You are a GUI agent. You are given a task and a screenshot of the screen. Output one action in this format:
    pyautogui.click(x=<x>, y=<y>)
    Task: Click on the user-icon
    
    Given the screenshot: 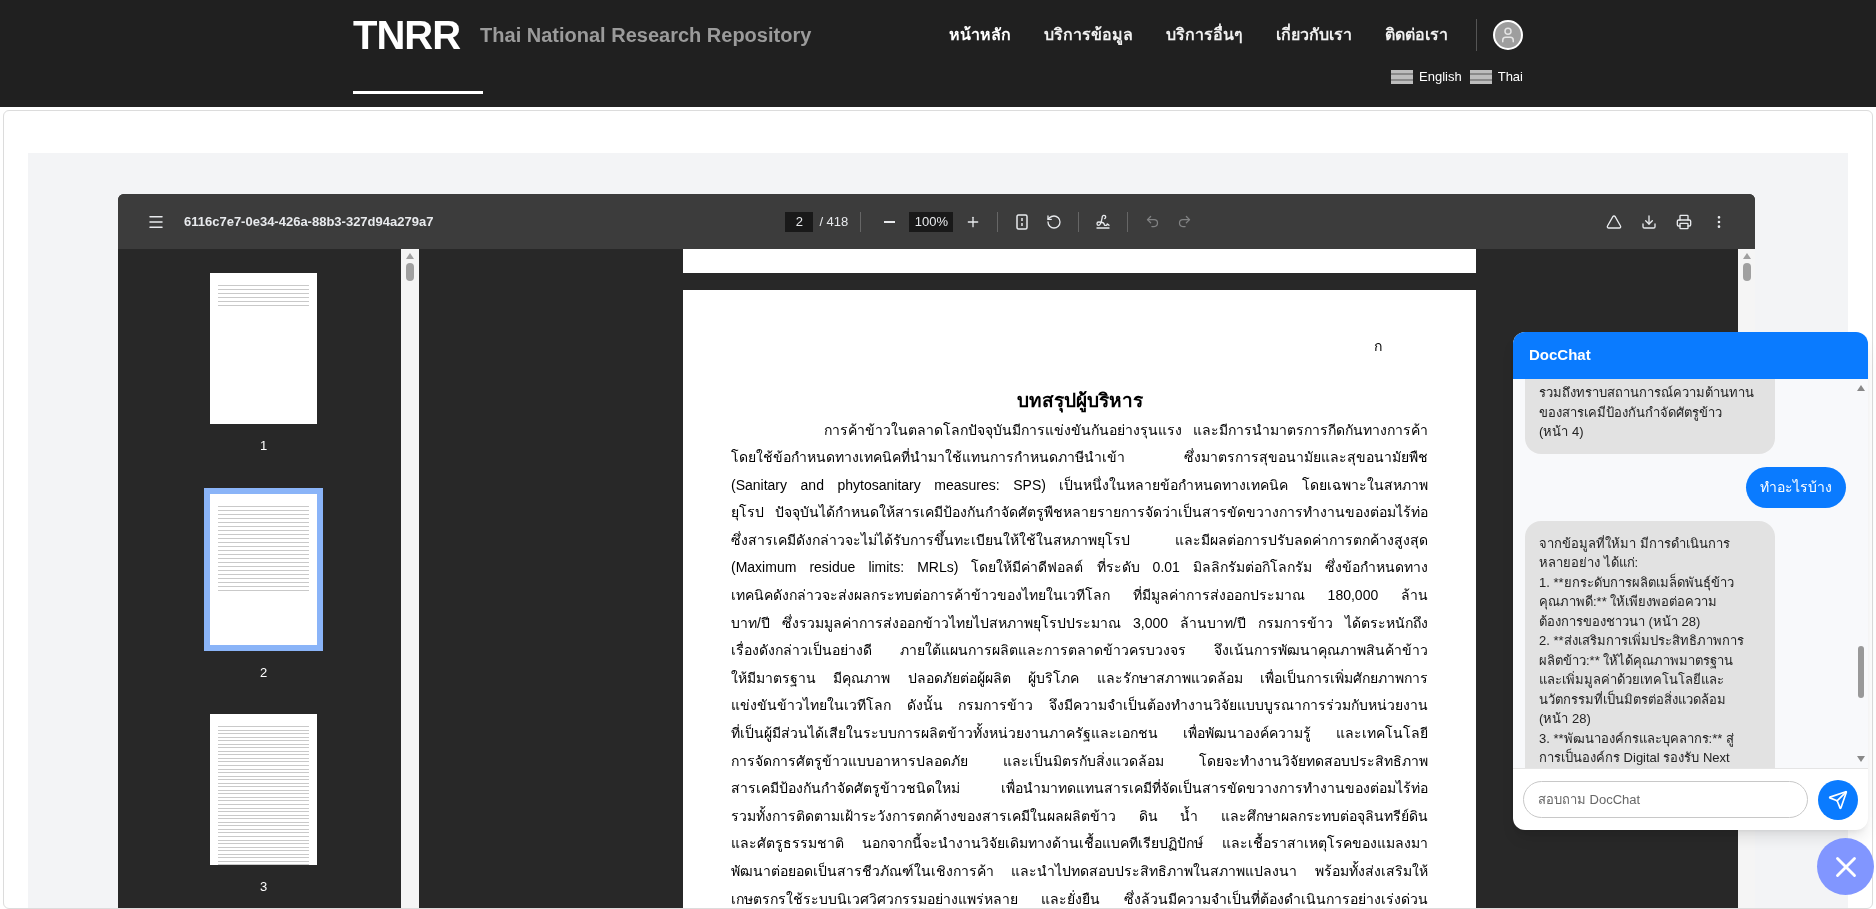 What is the action you would take?
    pyautogui.click(x=1508, y=35)
    